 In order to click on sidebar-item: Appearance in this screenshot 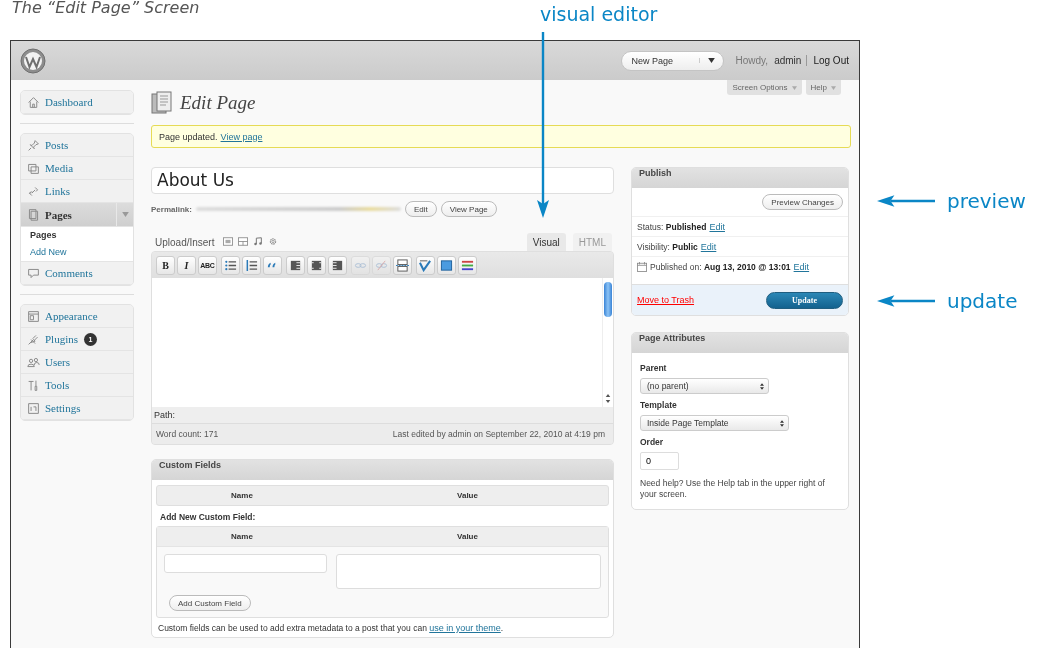, I will do `click(77, 316)`.